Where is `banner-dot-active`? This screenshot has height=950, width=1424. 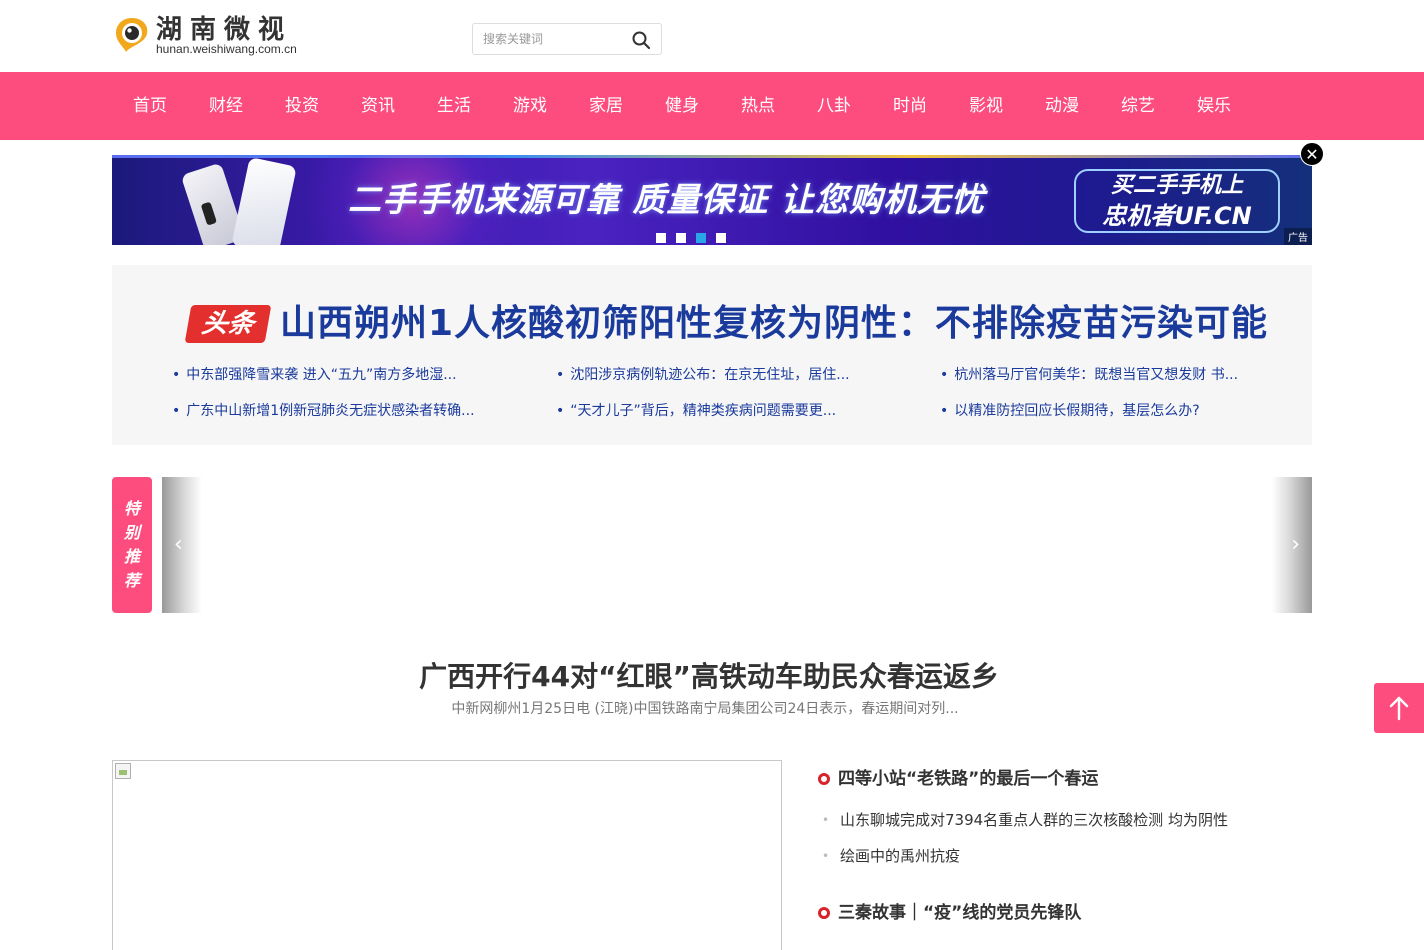
banner-dot-active is located at coordinates (701, 238).